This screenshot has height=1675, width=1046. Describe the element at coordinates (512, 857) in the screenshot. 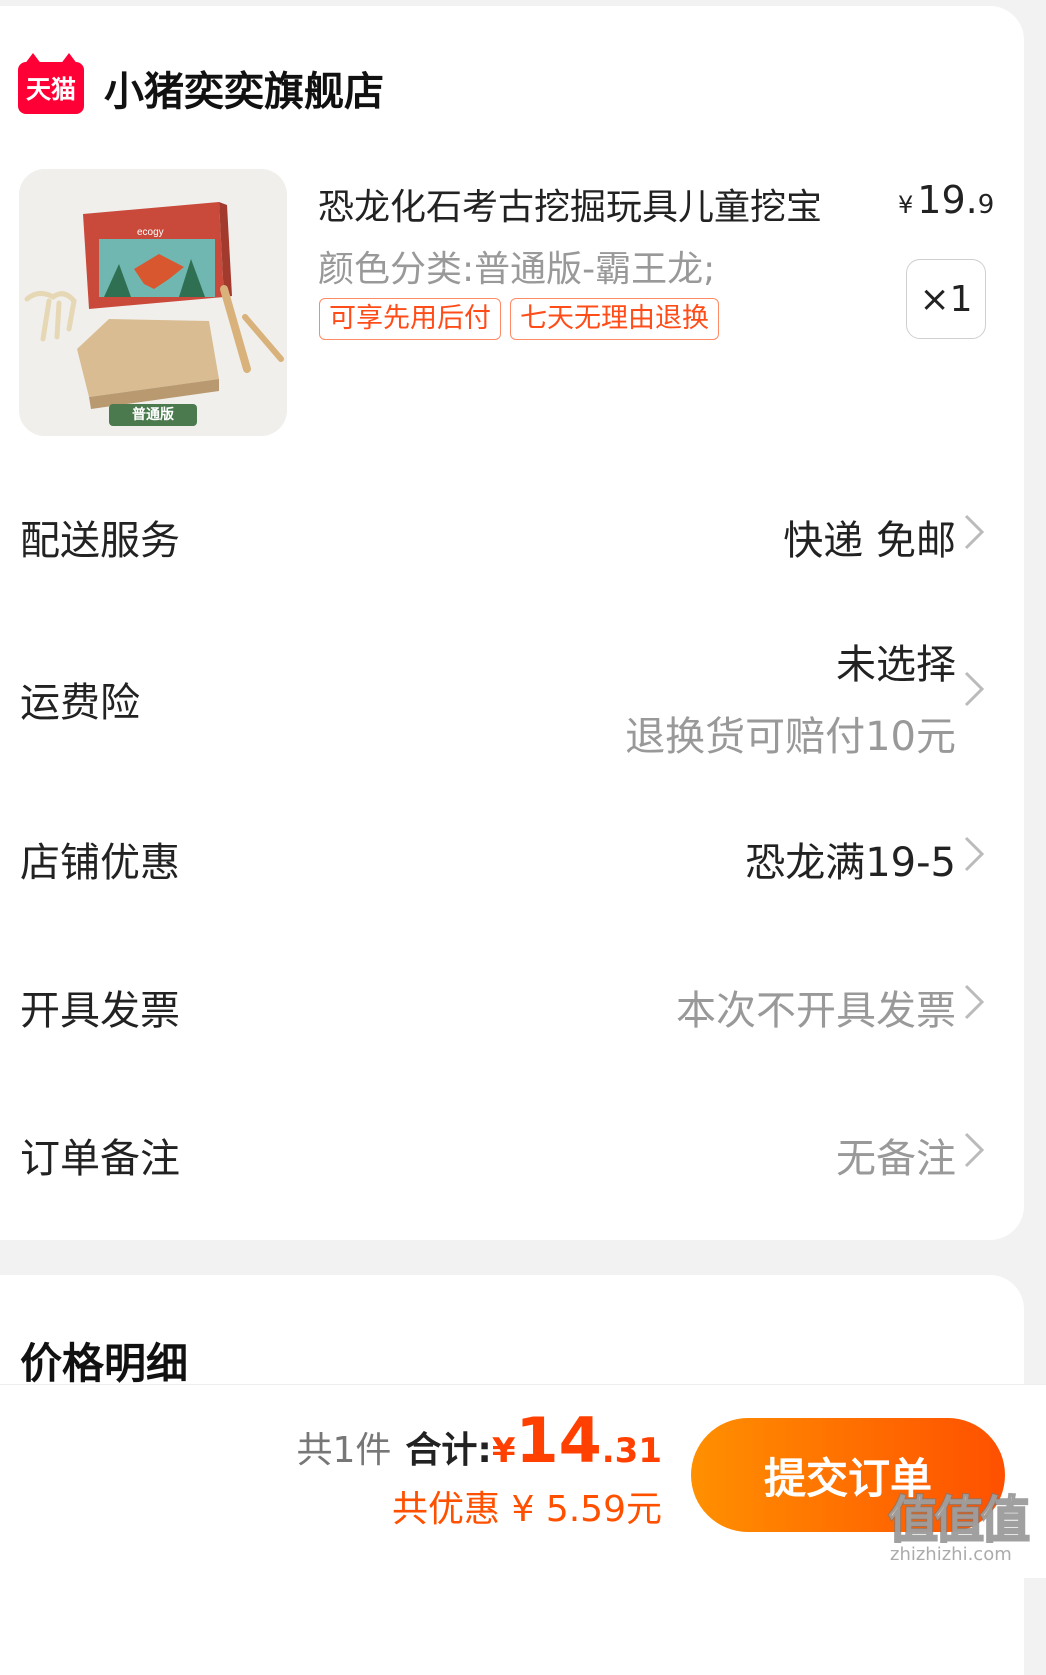

I see `shop-discount-row: 店铺优惠 恐龙满19-5` at that location.